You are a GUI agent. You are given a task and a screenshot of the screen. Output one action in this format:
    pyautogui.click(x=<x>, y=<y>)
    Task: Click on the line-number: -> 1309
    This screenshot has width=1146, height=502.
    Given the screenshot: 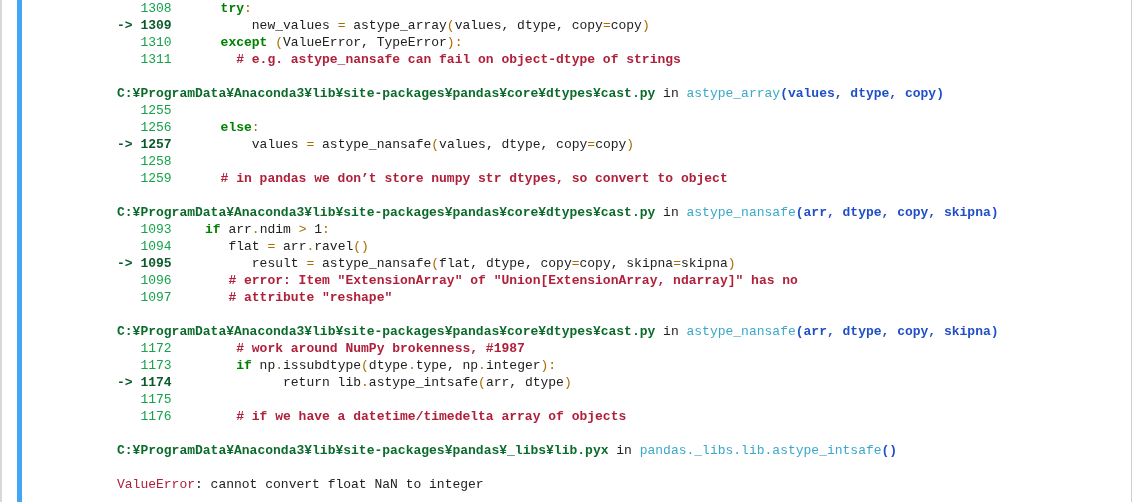 What is the action you would take?
    pyautogui.click(x=145, y=25)
    